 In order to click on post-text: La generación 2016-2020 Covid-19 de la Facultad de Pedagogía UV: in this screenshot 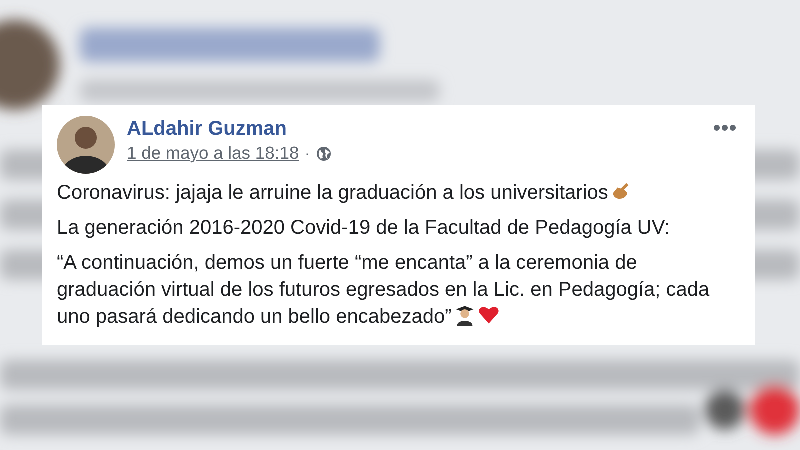, I will do `click(364, 228)`.